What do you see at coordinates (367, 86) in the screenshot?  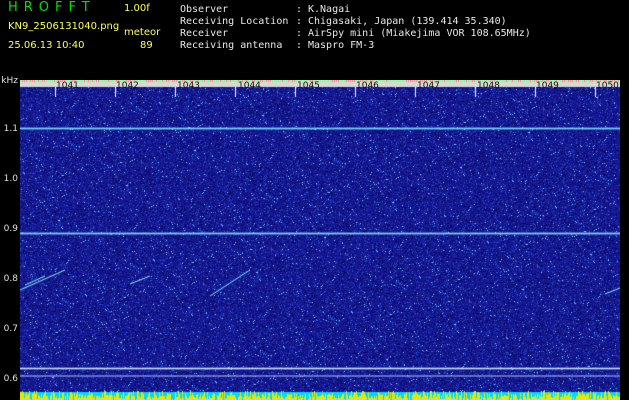 I see `x-tick-label: 1046` at bounding box center [367, 86].